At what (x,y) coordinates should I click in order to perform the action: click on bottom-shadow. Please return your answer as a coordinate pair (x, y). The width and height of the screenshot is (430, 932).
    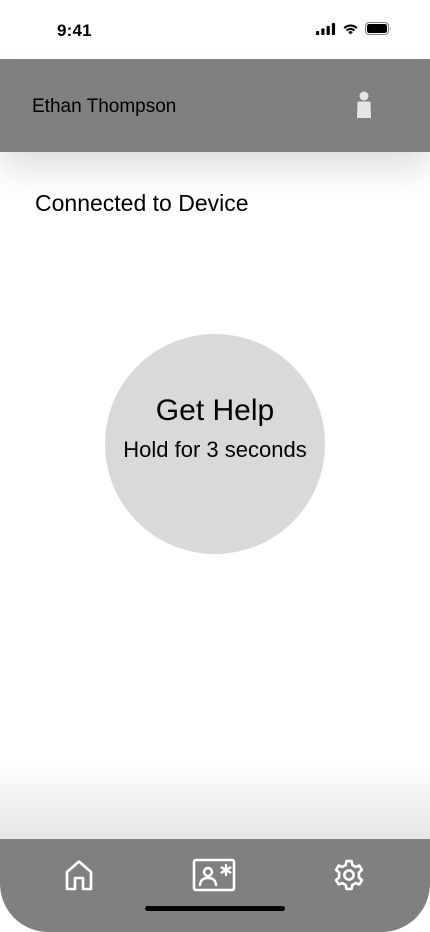
    Looking at the image, I should click on (215, 800).